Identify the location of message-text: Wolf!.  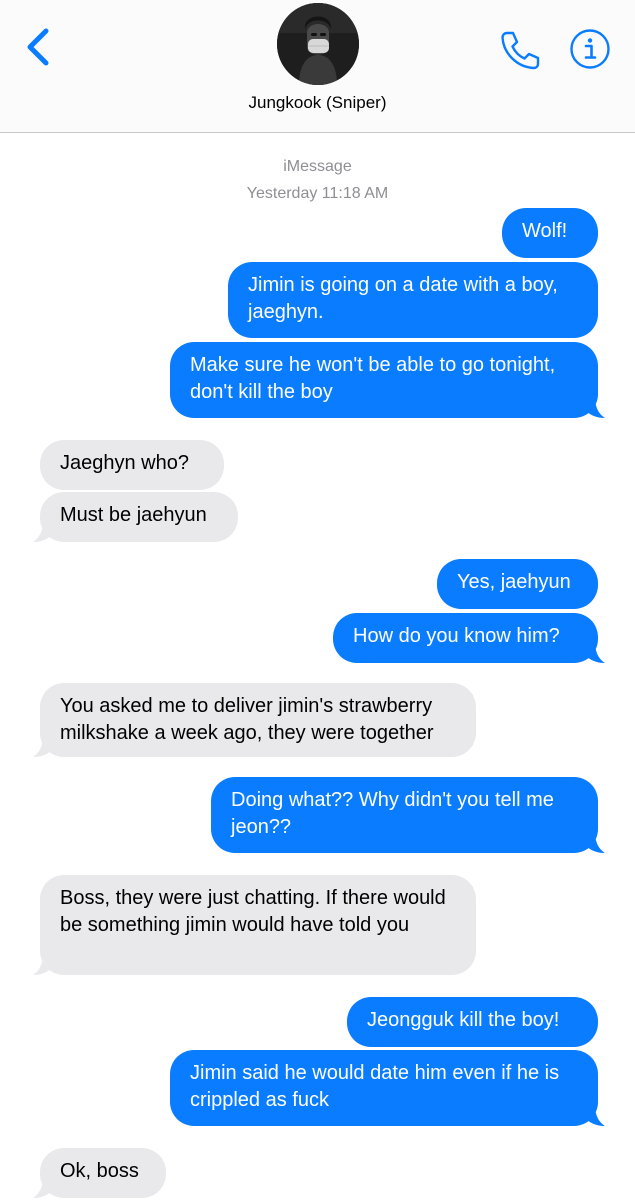
(545, 231).